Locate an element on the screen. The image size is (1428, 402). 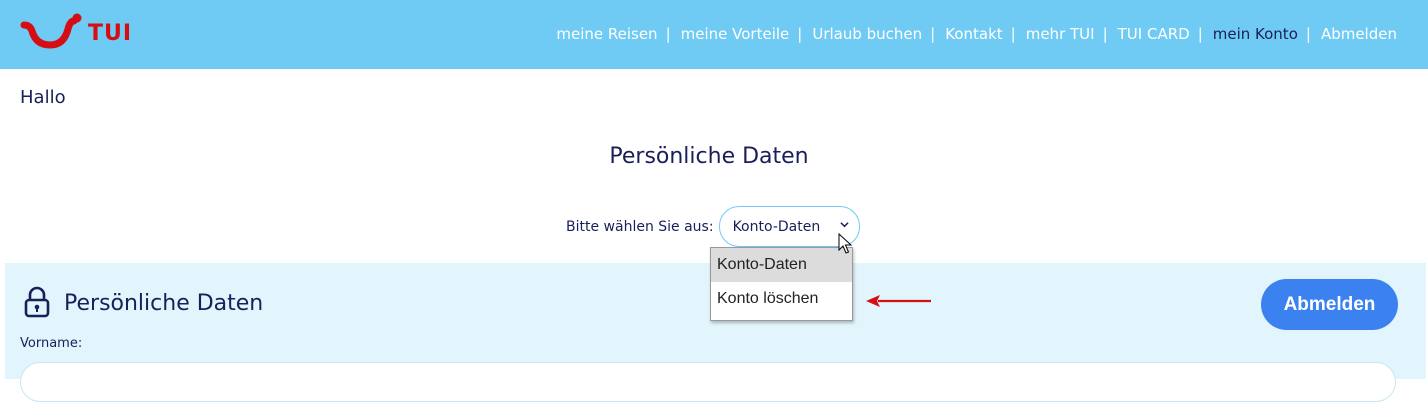
panel-title: Persönliche Daten is located at coordinates (164, 303).